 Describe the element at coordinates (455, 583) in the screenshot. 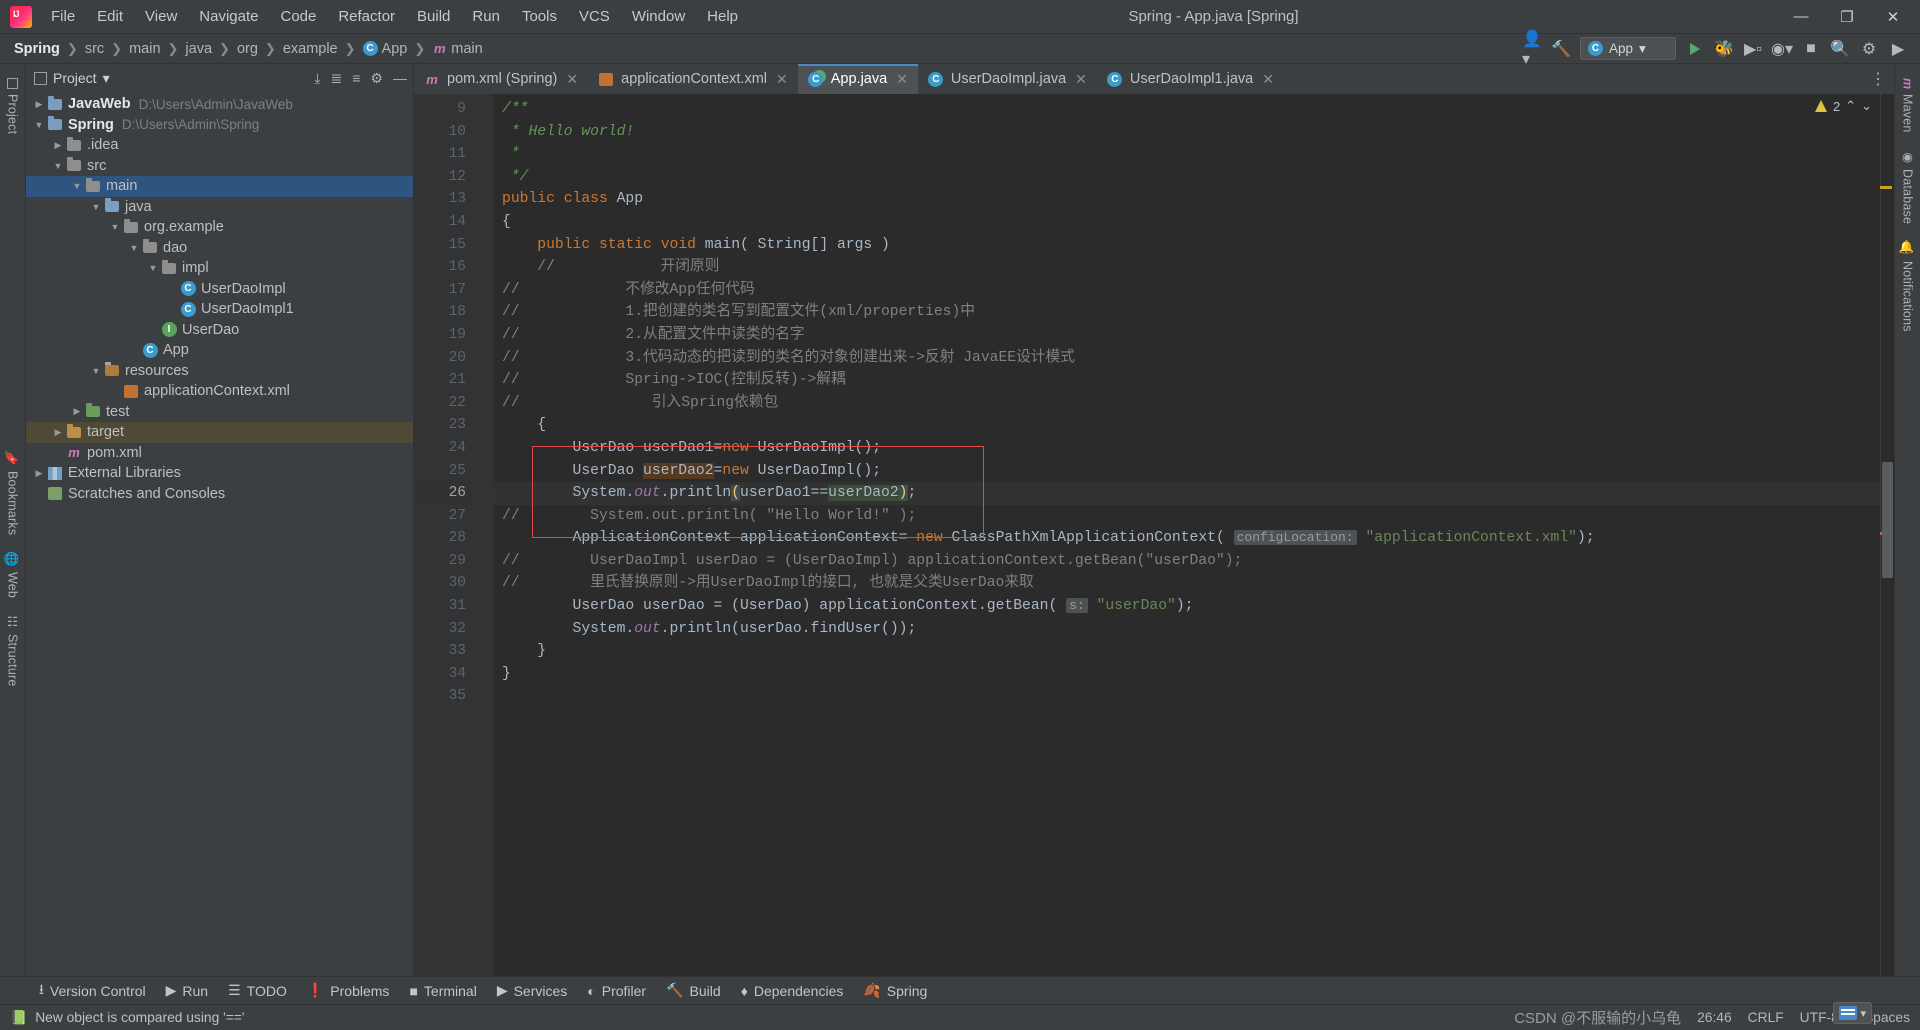

I see `gutter-line-30: 30▴` at that location.